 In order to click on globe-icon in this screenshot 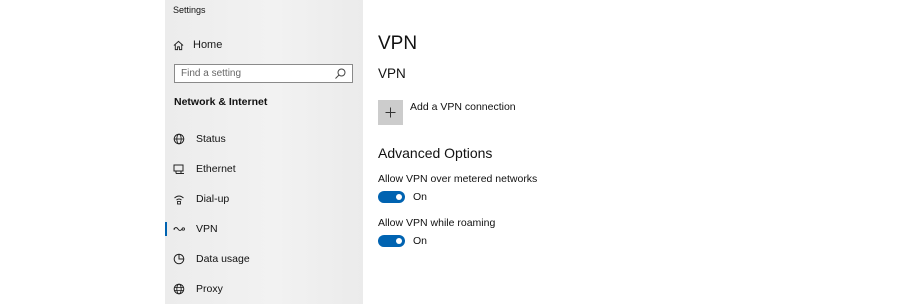, I will do `click(179, 139)`.